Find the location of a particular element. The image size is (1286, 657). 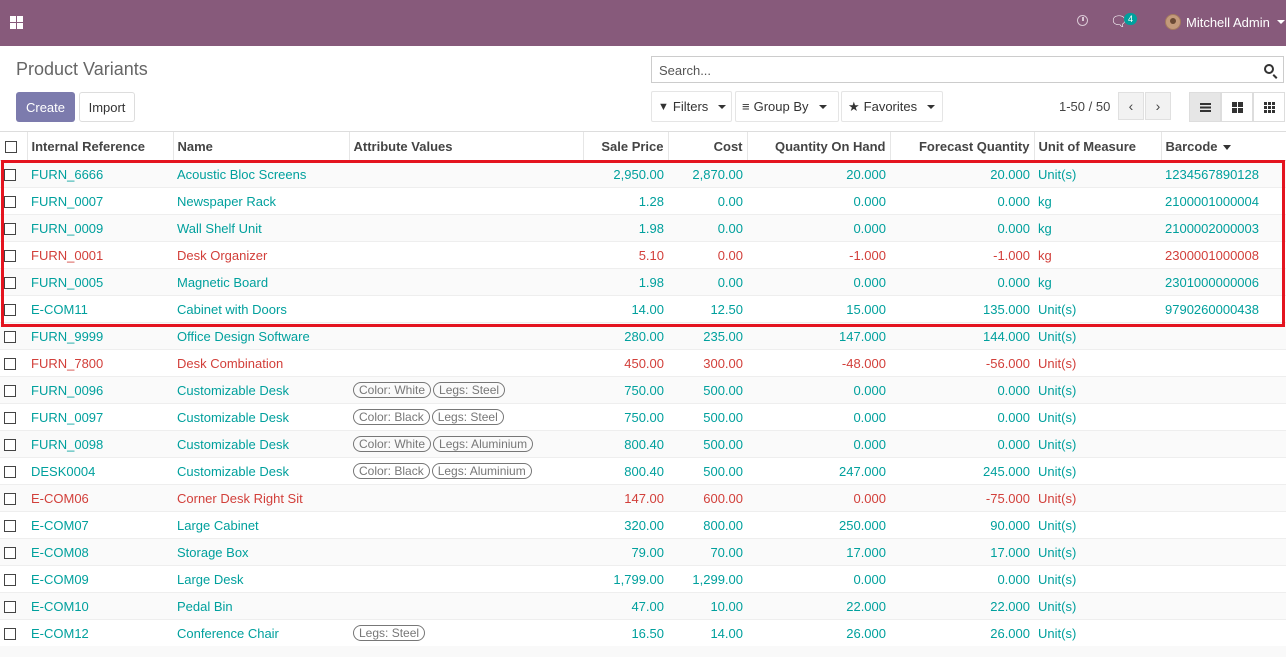

cell-forecast-quantity: -1.000 is located at coordinates (962, 255).